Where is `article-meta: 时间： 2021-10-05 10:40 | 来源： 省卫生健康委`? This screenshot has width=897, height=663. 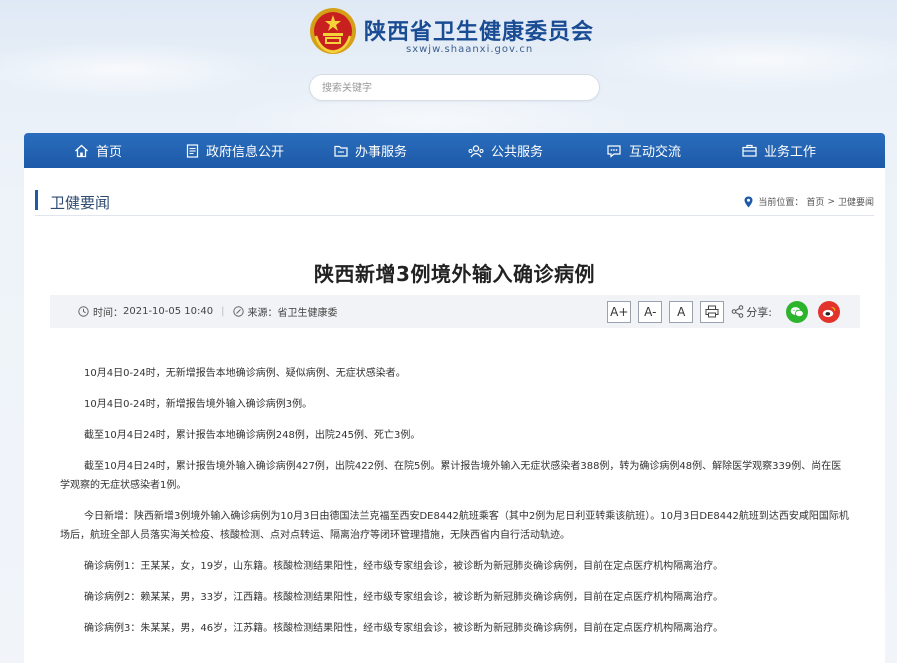
article-meta: 时间： 2021-10-05 10:40 | 来源： 省卫生健康委 is located at coordinates (208, 311).